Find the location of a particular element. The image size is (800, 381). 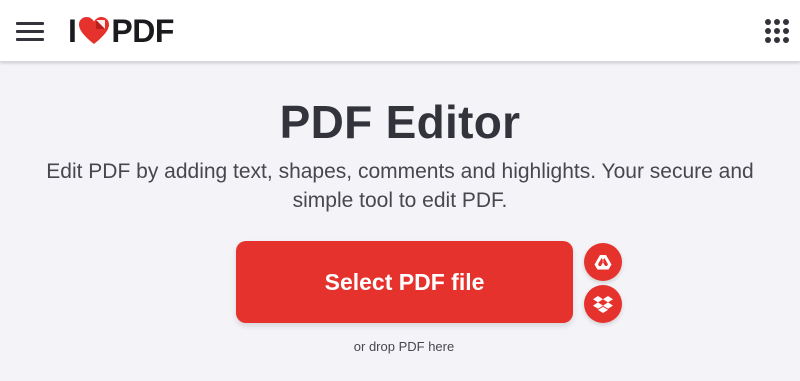

google-drive-icon is located at coordinates (603, 262).